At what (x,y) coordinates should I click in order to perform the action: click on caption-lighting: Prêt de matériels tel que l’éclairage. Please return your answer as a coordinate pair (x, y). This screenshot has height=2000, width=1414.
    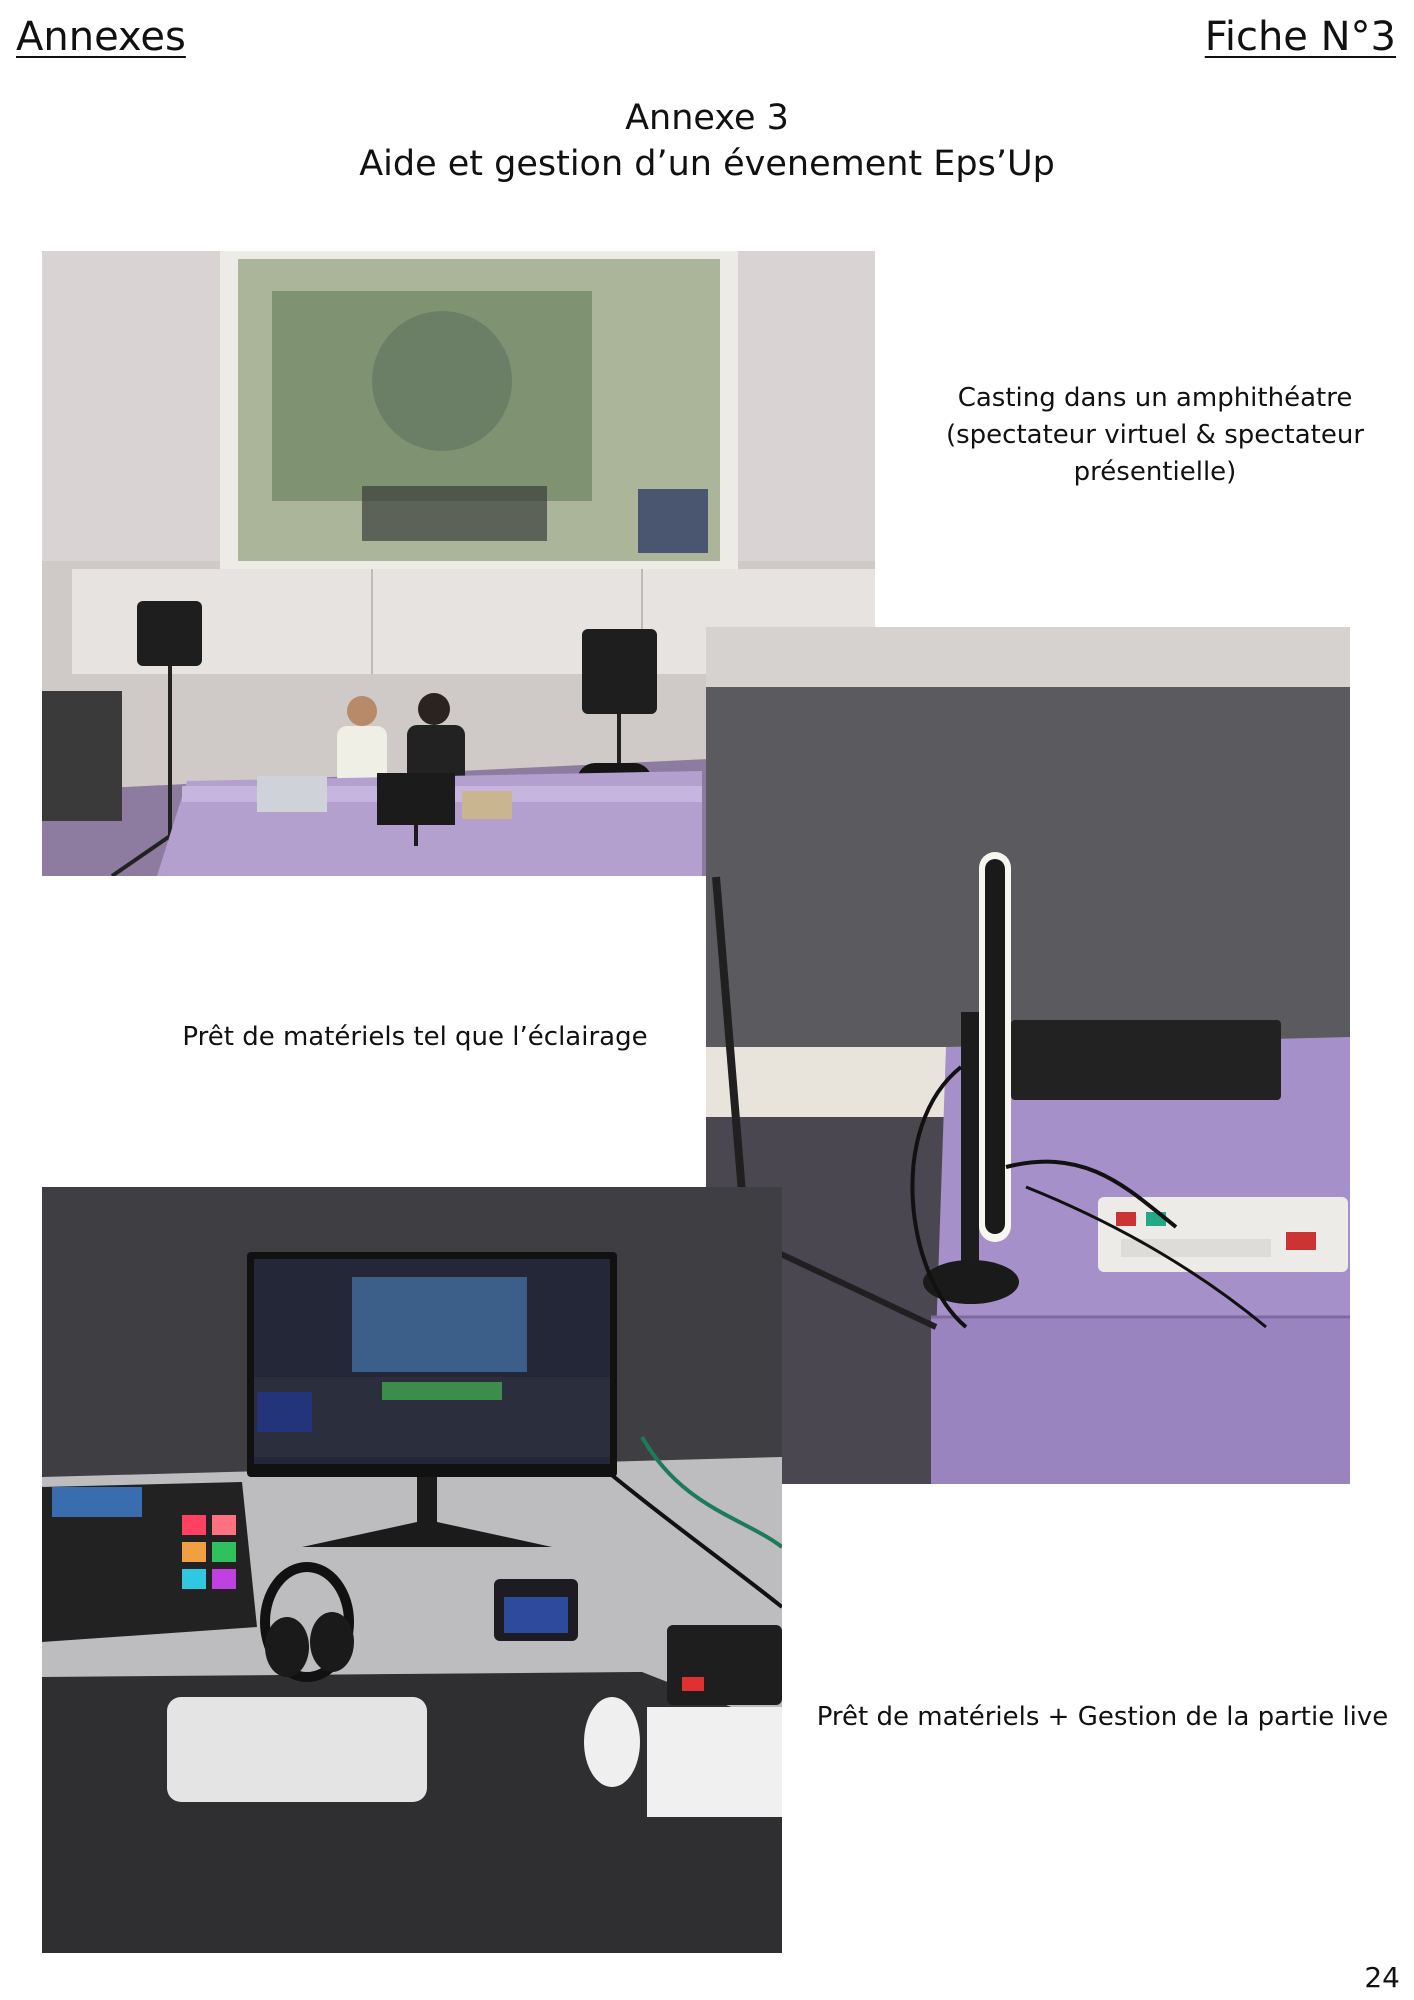
    Looking at the image, I should click on (415, 1037).